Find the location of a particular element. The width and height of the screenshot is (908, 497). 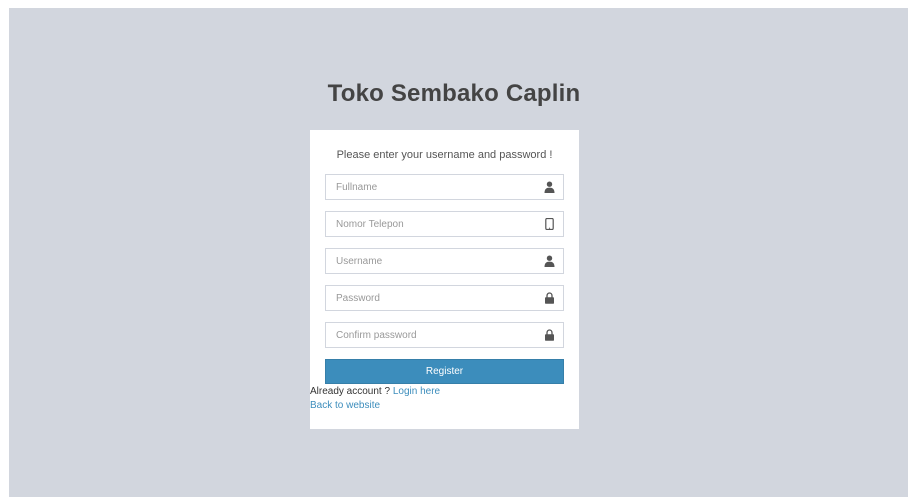

username-field-group is located at coordinates (444, 261).